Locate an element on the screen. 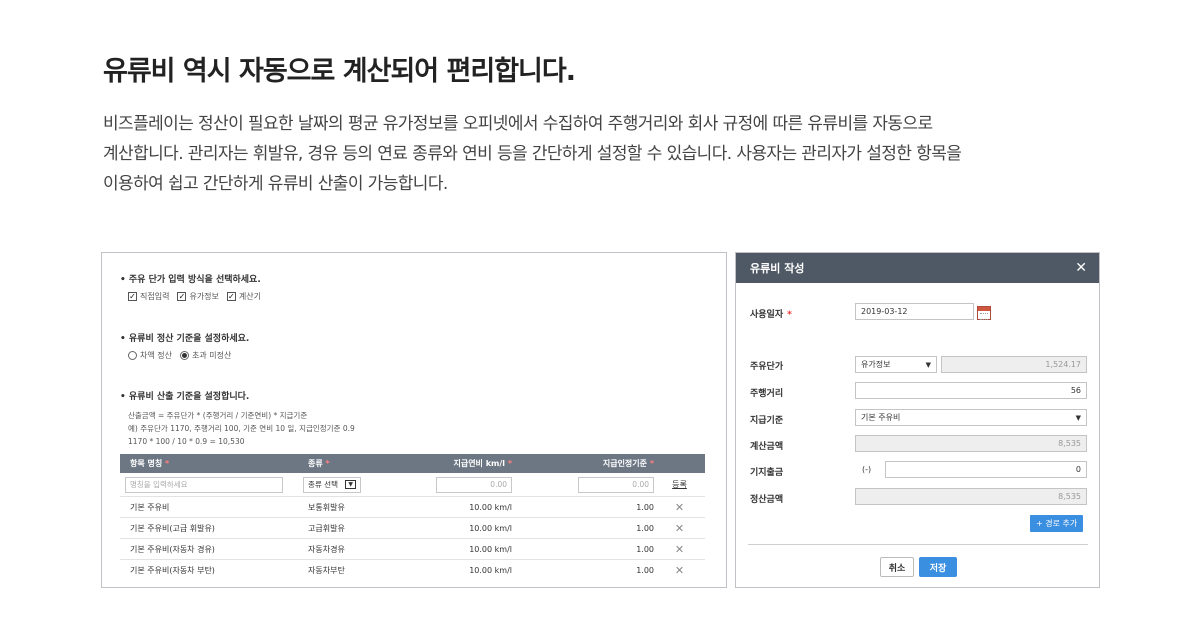 The height and width of the screenshot is (642, 1200). calendar-icon is located at coordinates (984, 313).